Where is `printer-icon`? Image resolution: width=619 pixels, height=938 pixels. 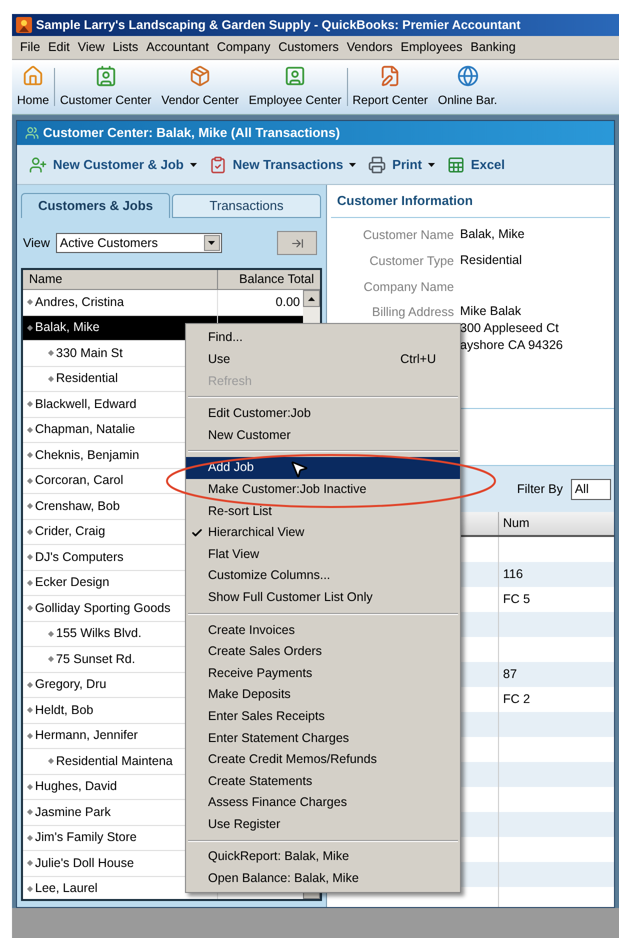
printer-icon is located at coordinates (377, 165).